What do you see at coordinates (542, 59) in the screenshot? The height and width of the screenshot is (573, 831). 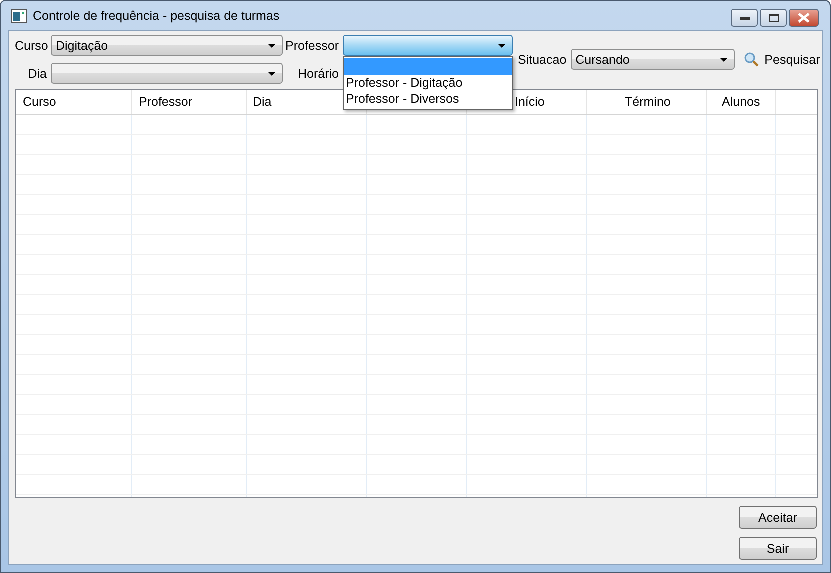 I see `field-label: Situacao` at bounding box center [542, 59].